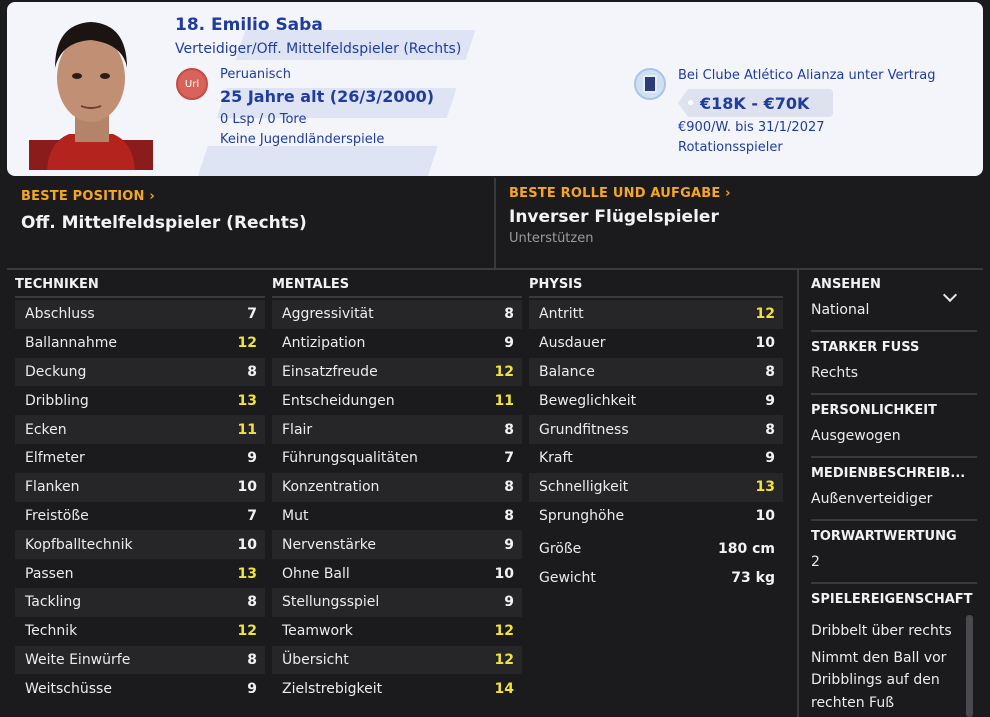  Describe the element at coordinates (656, 548) in the screenshot. I see `body-measure-row: Größe 180 cm` at that location.